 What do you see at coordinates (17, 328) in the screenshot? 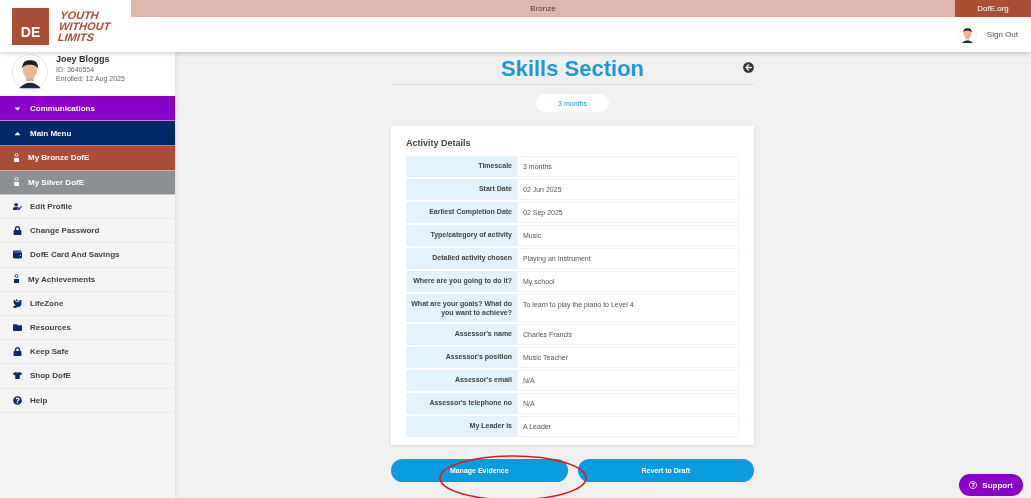
I see `folder-icon` at bounding box center [17, 328].